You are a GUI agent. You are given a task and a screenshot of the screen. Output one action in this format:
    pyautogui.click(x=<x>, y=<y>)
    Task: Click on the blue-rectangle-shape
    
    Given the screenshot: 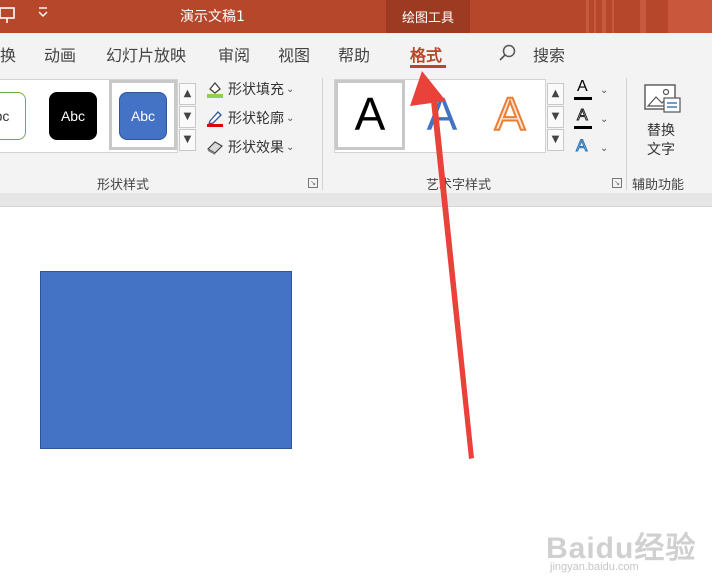 What is the action you would take?
    pyautogui.click(x=166, y=360)
    